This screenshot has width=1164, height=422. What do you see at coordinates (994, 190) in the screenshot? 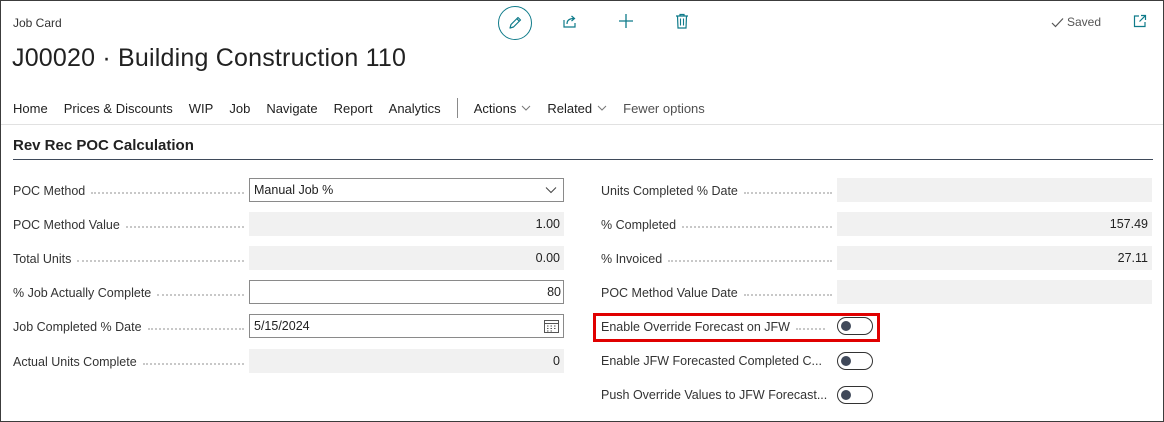
I see `units-completed-date-field` at bounding box center [994, 190].